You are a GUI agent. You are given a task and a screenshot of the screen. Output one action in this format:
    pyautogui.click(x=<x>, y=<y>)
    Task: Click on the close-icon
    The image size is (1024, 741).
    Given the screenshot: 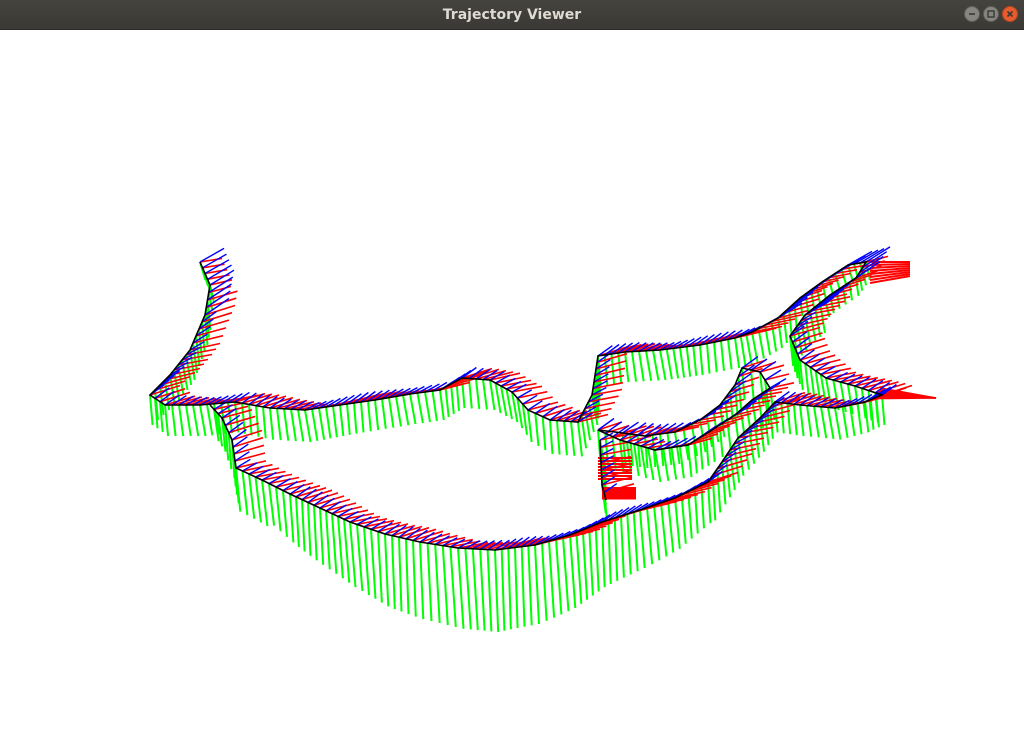 What is the action you would take?
    pyautogui.click(x=1010, y=14)
    